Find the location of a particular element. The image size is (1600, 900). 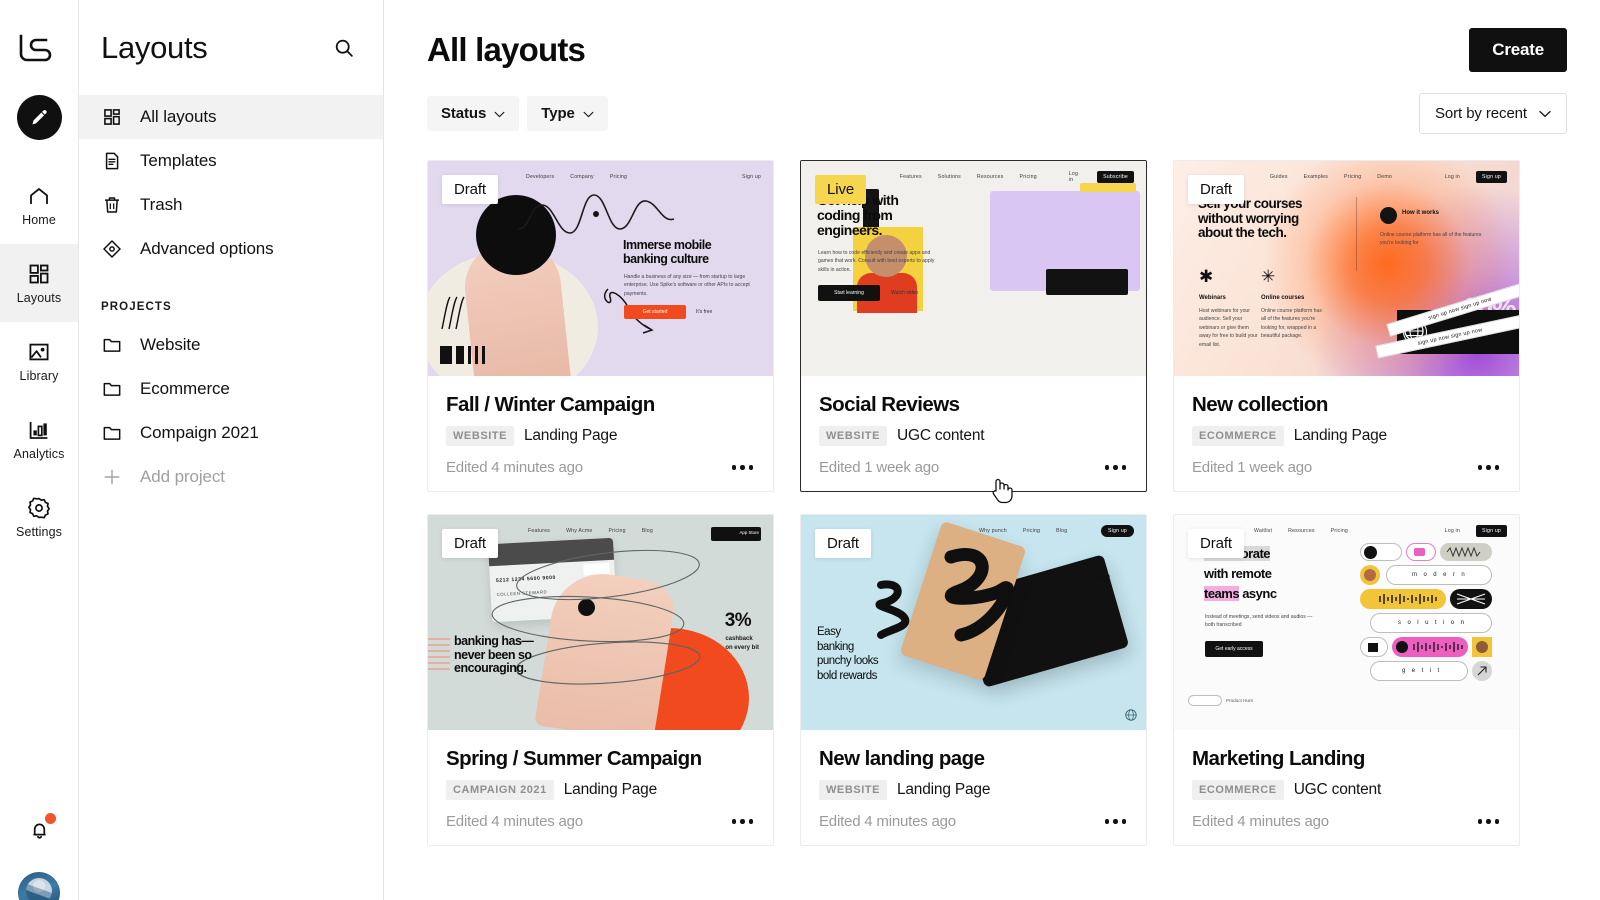

search-icon is located at coordinates (344, 48).